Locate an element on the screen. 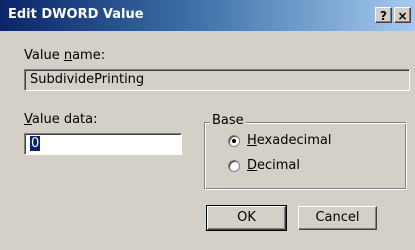  value-name-label: Value name: is located at coordinates (64, 55).